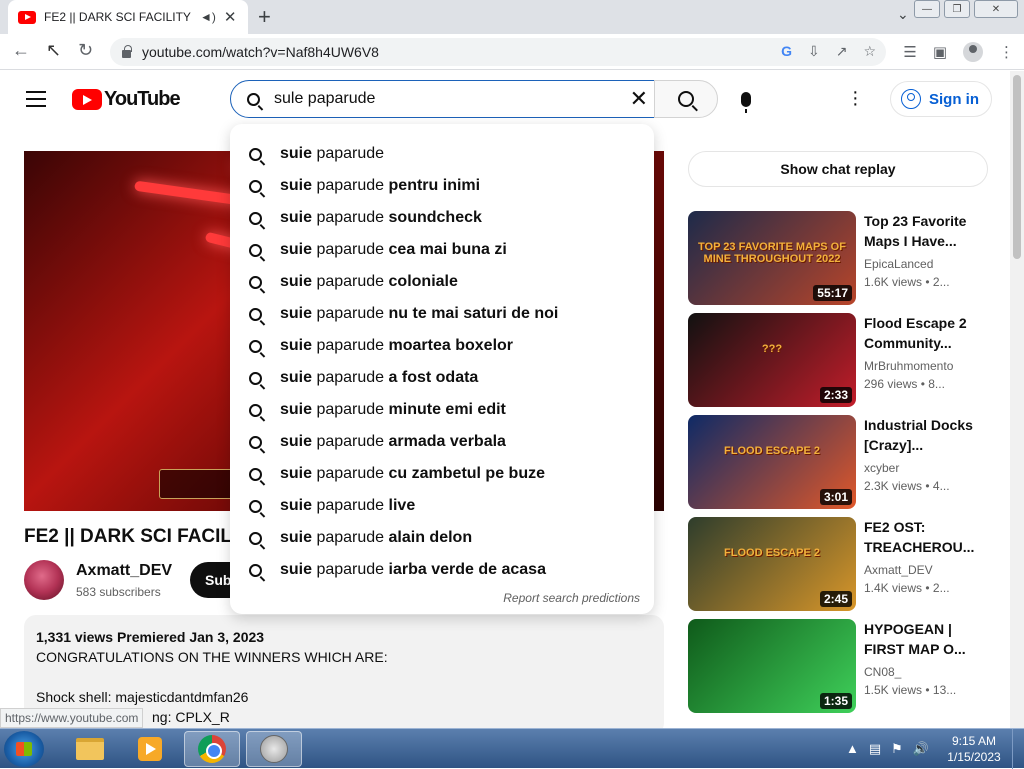 This screenshot has height=769, width=1024. I want to click on share-icon: ↗, so click(842, 51).